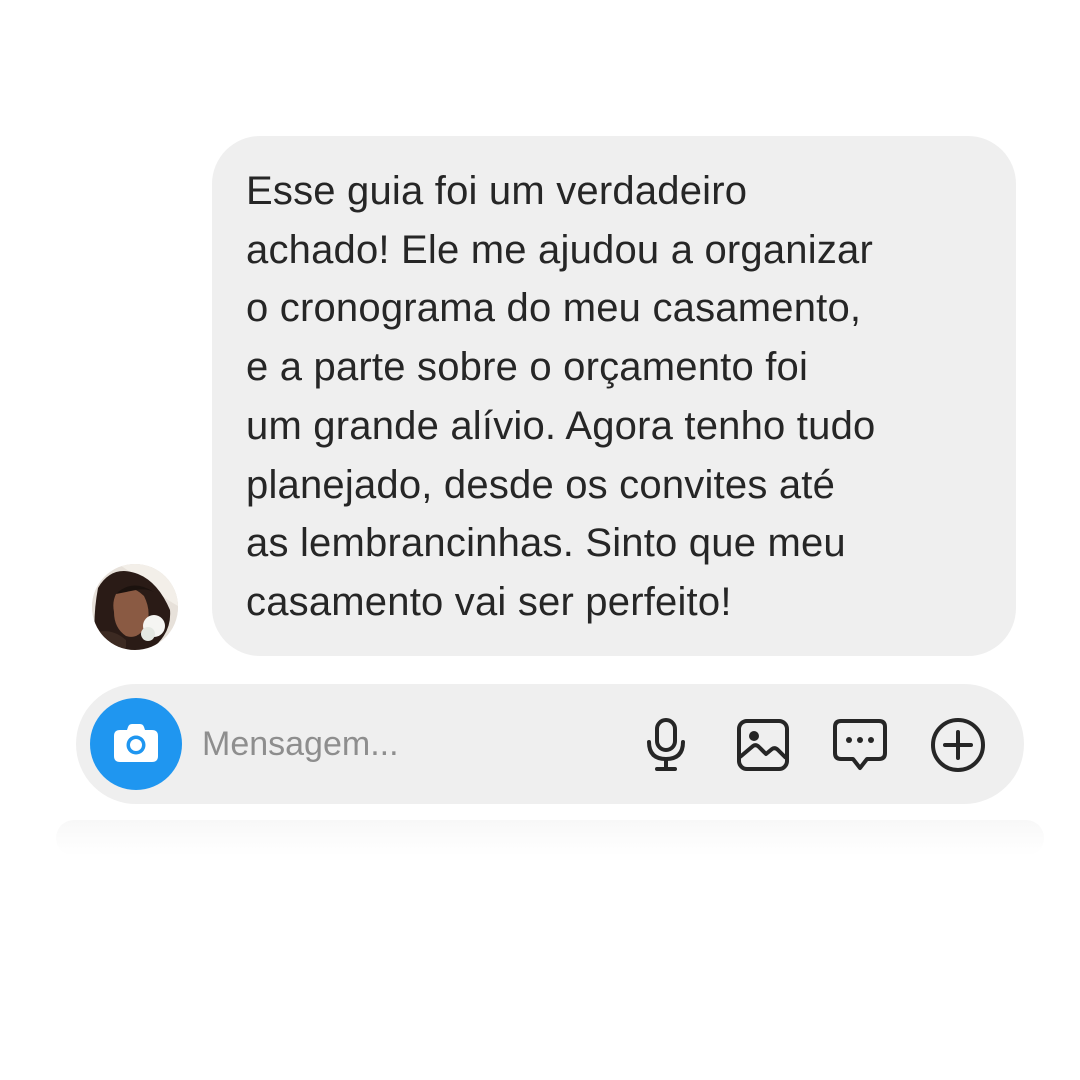  I want to click on message-composer, so click(550, 744).